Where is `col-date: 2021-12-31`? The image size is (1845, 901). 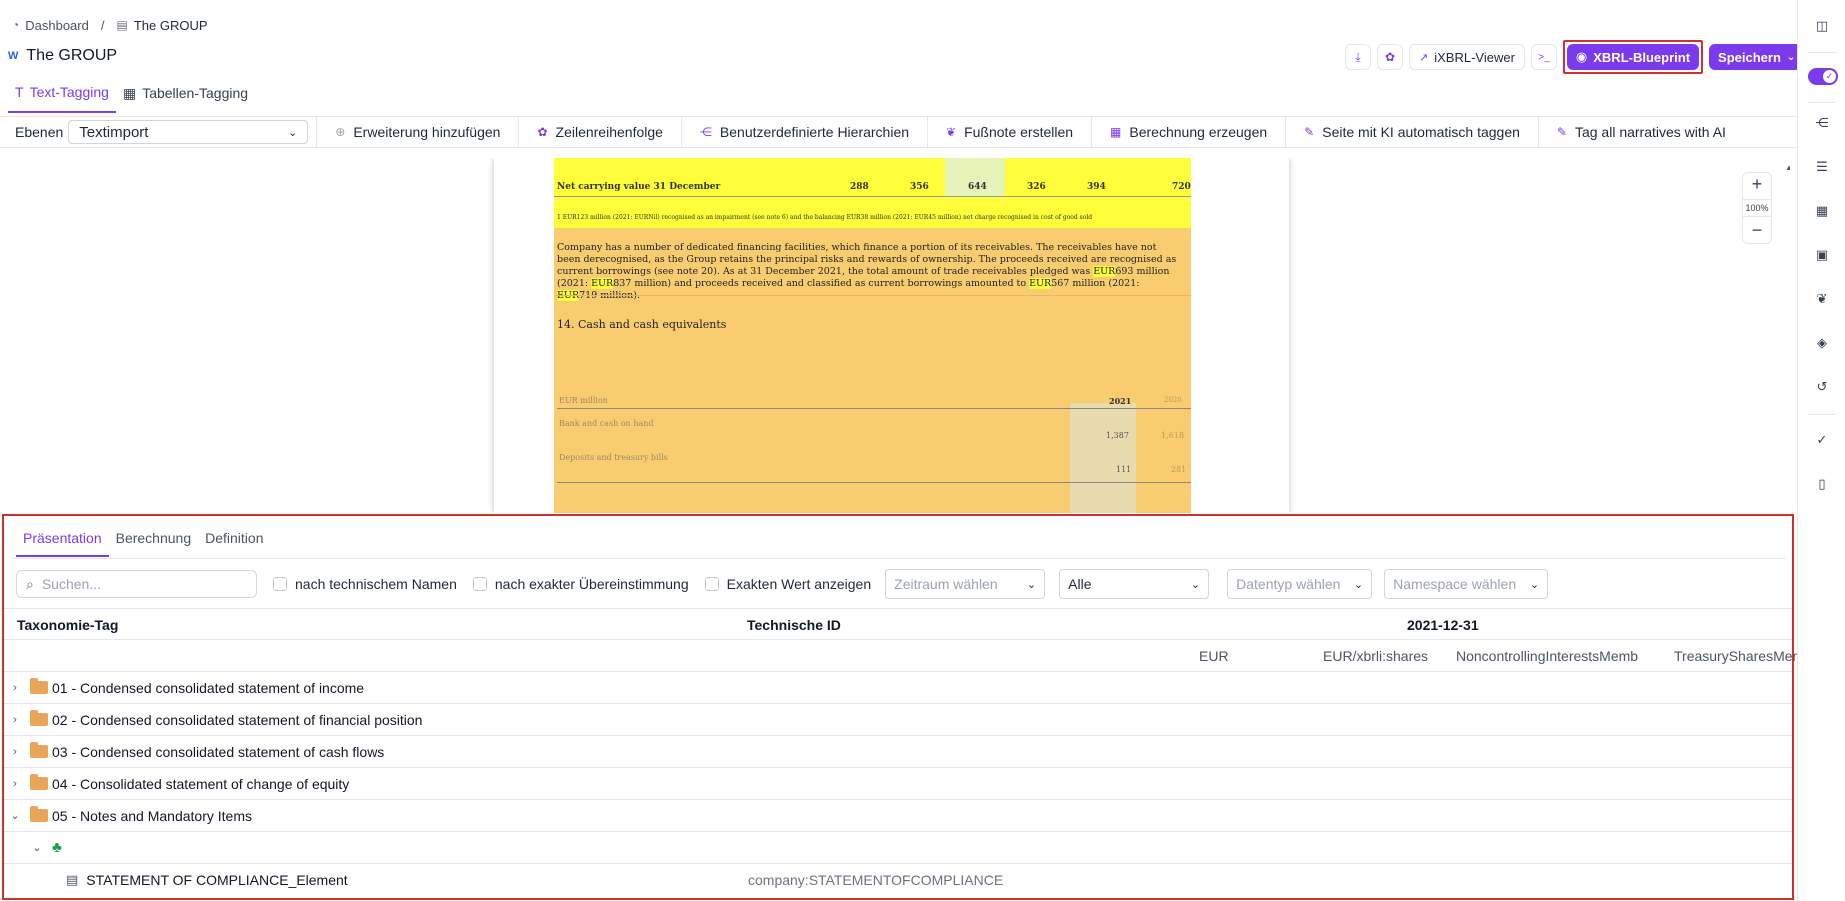 col-date: 2021-12-31 is located at coordinates (1443, 625).